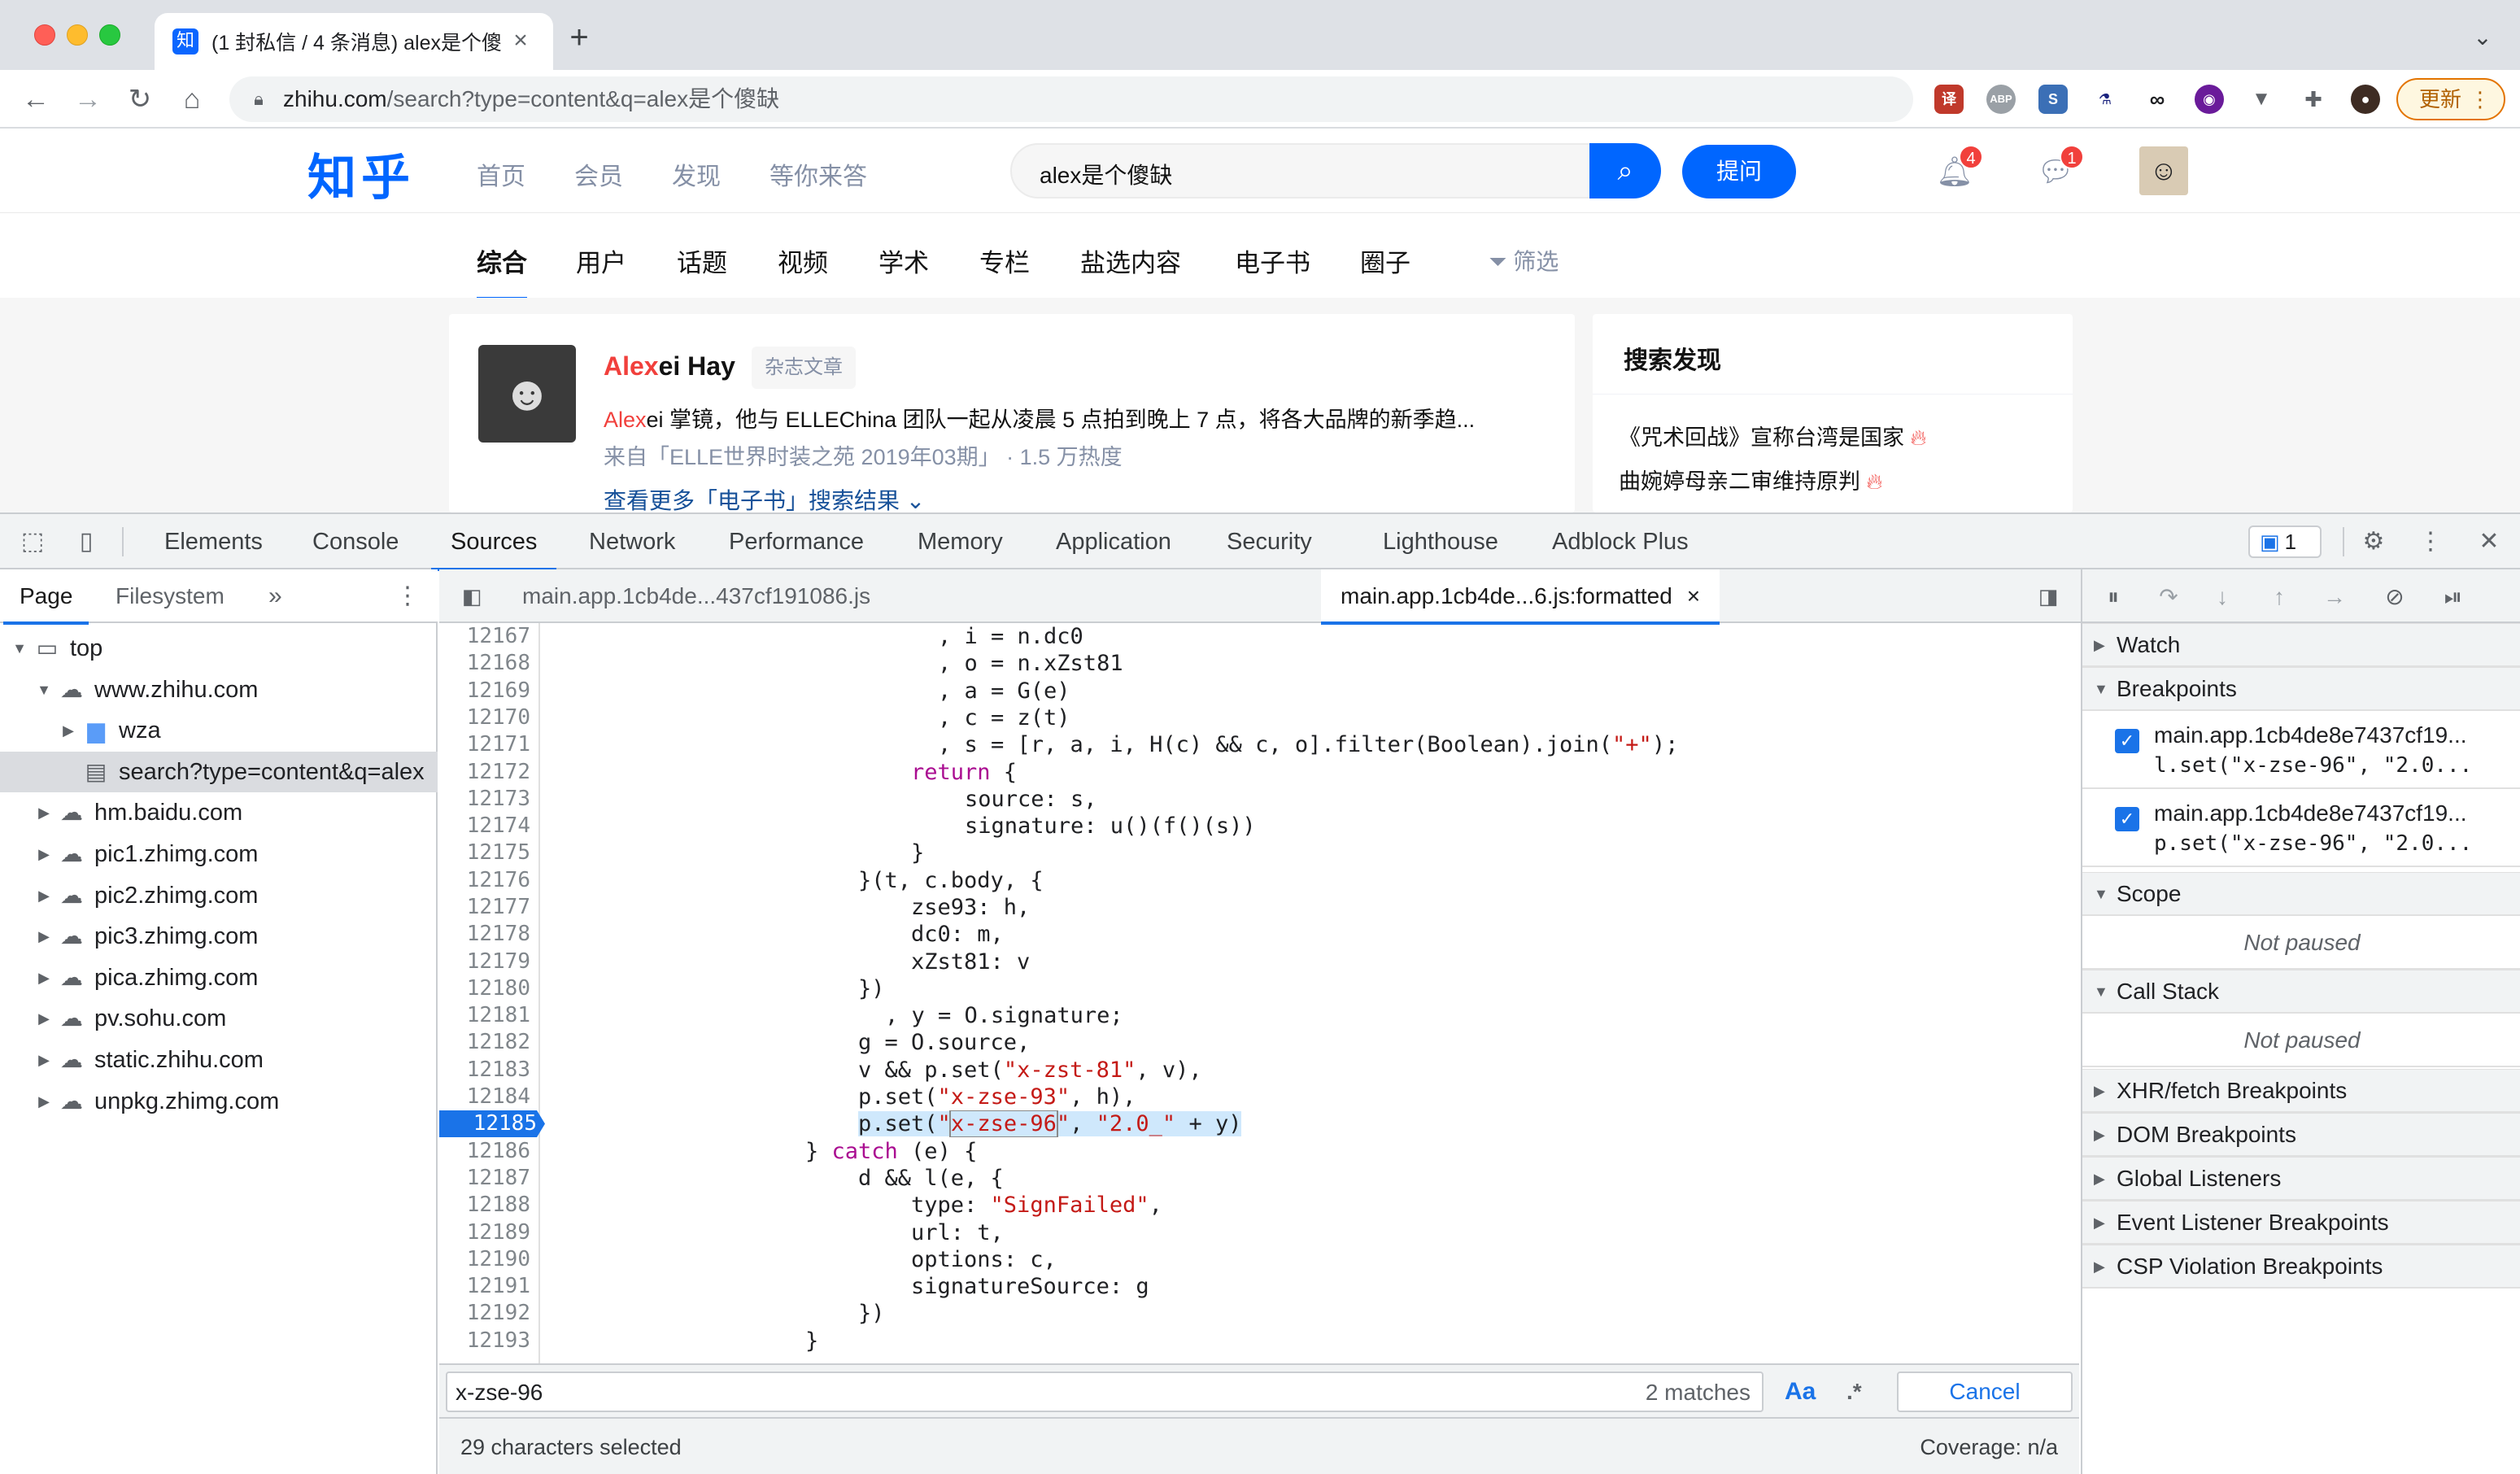 This screenshot has height=1474, width=2520. What do you see at coordinates (1309, 907) in the screenshot?
I see `code-line: zse93: h,` at bounding box center [1309, 907].